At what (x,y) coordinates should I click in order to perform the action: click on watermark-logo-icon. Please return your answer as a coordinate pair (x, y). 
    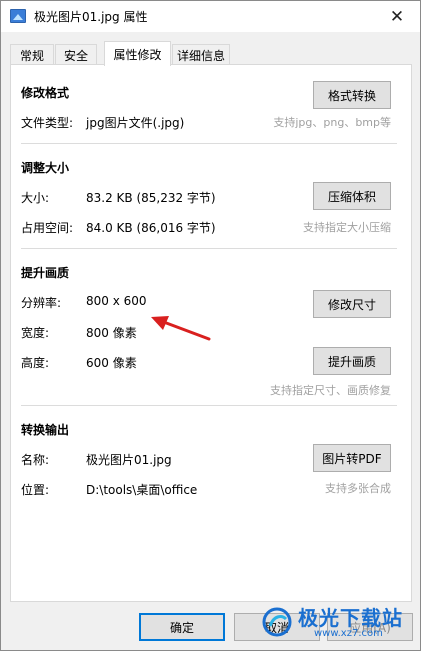
    Looking at the image, I should click on (277, 622).